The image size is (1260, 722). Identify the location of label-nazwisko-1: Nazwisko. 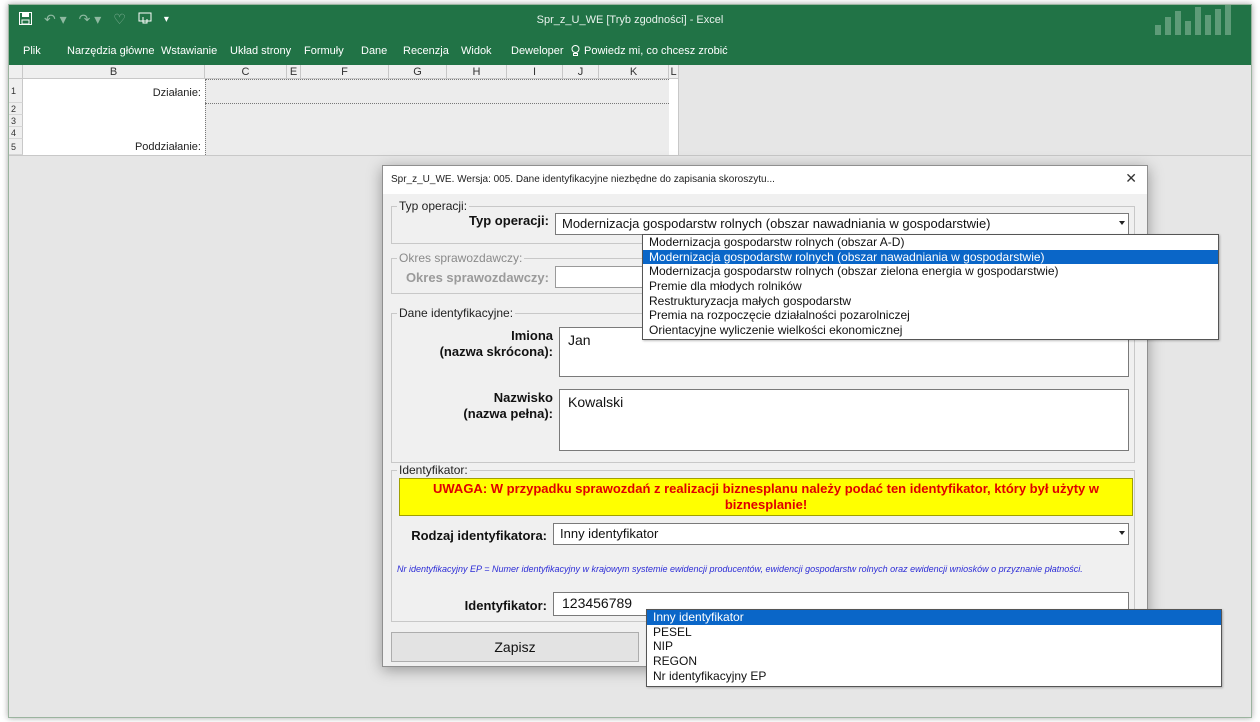
(523, 397).